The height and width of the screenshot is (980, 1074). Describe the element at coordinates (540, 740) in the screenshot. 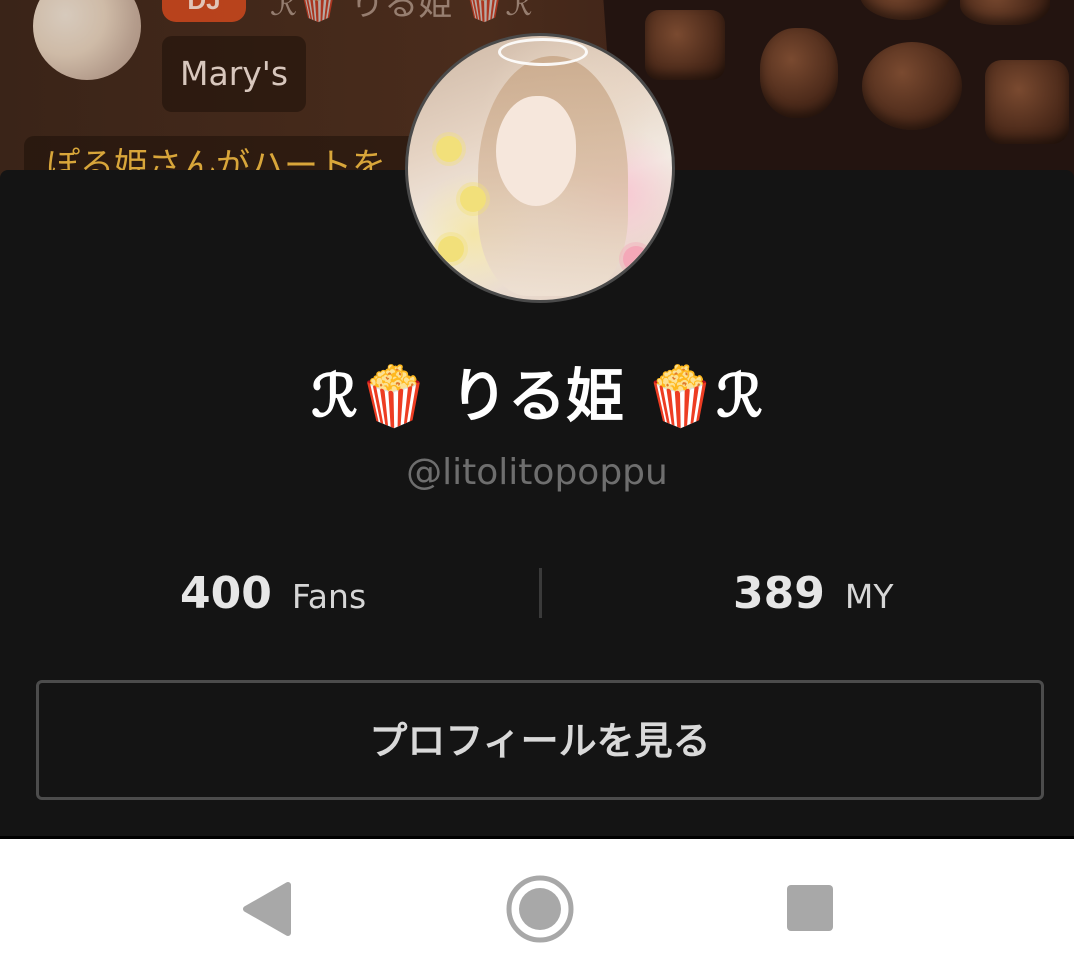

I see `view-profile-button: プロフィールを見る` at that location.